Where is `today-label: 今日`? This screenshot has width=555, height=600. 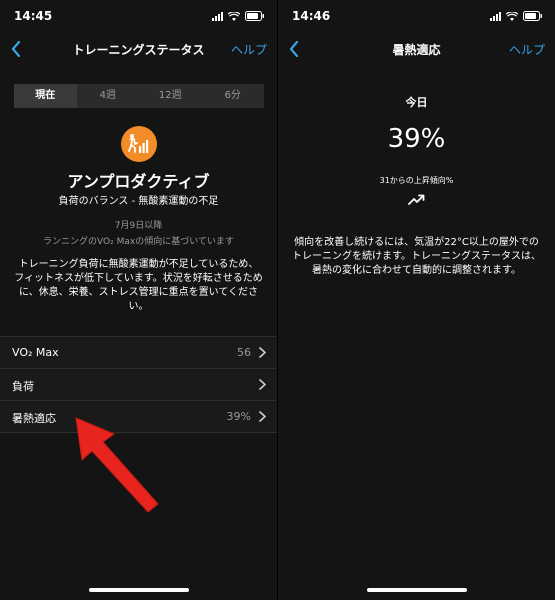
today-label: 今日 is located at coordinates (416, 102).